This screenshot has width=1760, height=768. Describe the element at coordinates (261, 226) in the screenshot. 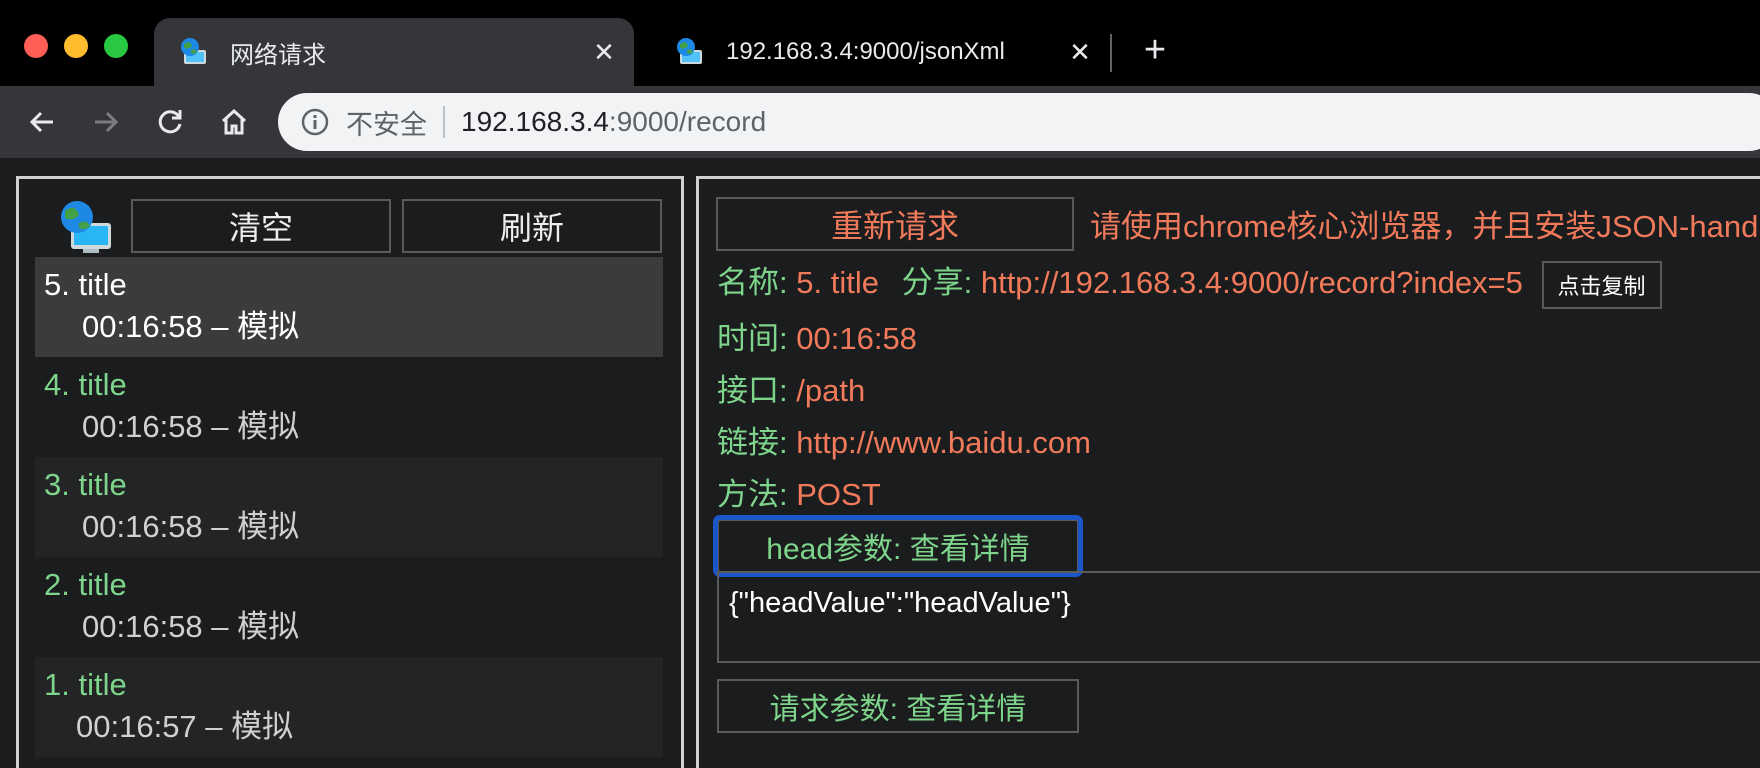

I see `clear-button: 清空` at that location.